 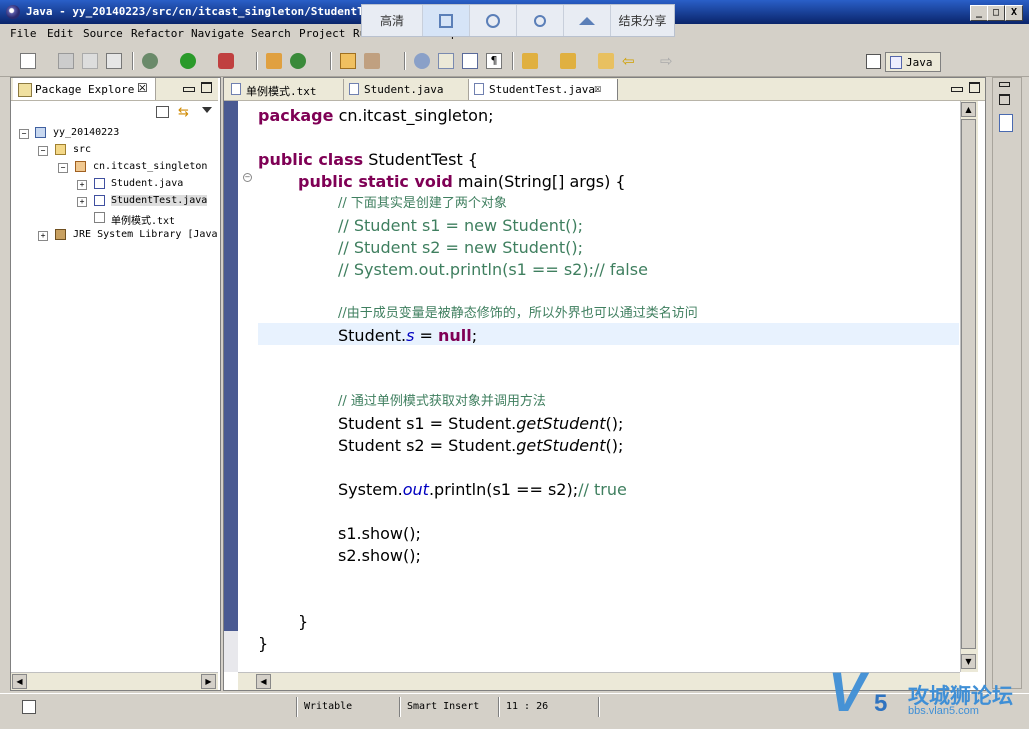 I want to click on watermark-url: bbs.vlan5.com, so click(x=943, y=711).